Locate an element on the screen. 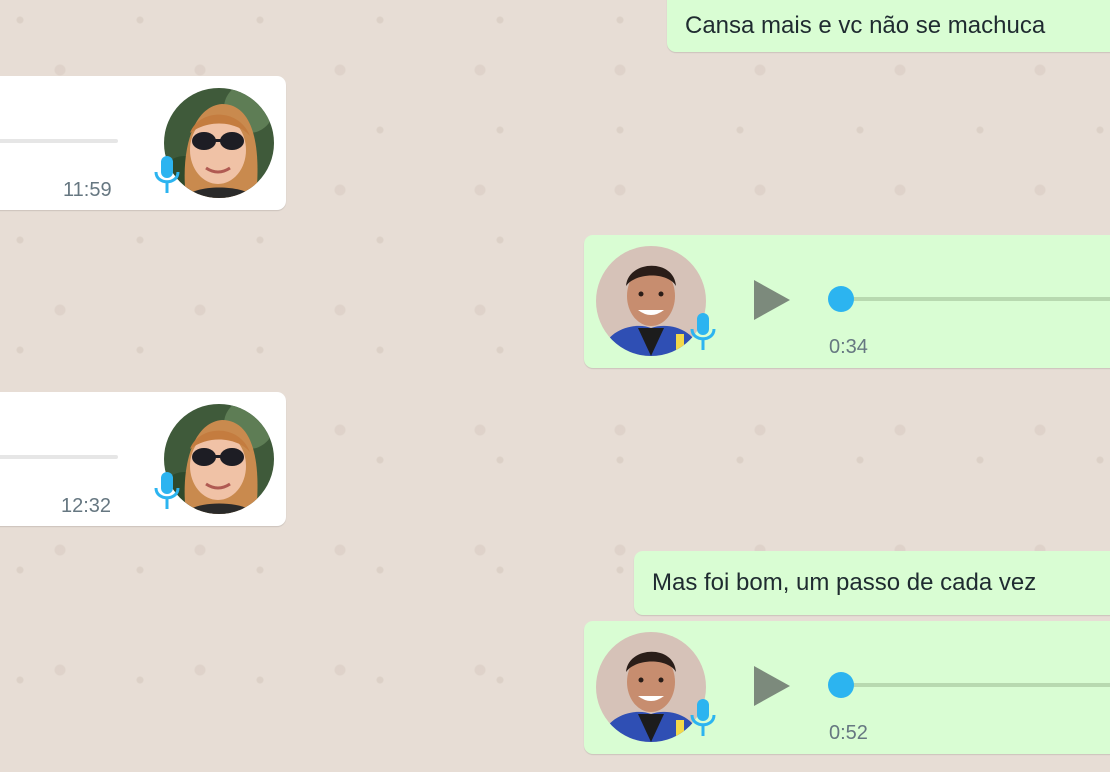 The height and width of the screenshot is (772, 1110). outgoing-voice-message: 0:52 is located at coordinates (847, 687).